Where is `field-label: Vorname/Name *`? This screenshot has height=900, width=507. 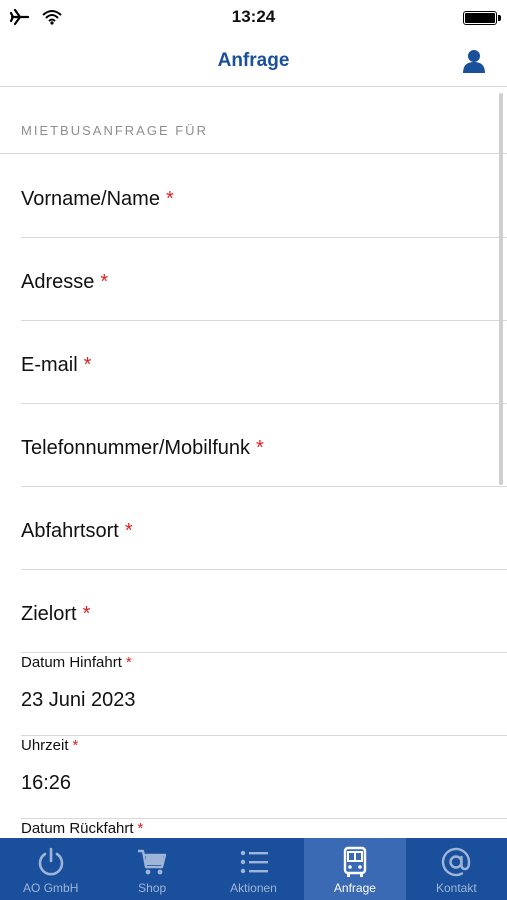 field-label: Vorname/Name * is located at coordinates (97, 199).